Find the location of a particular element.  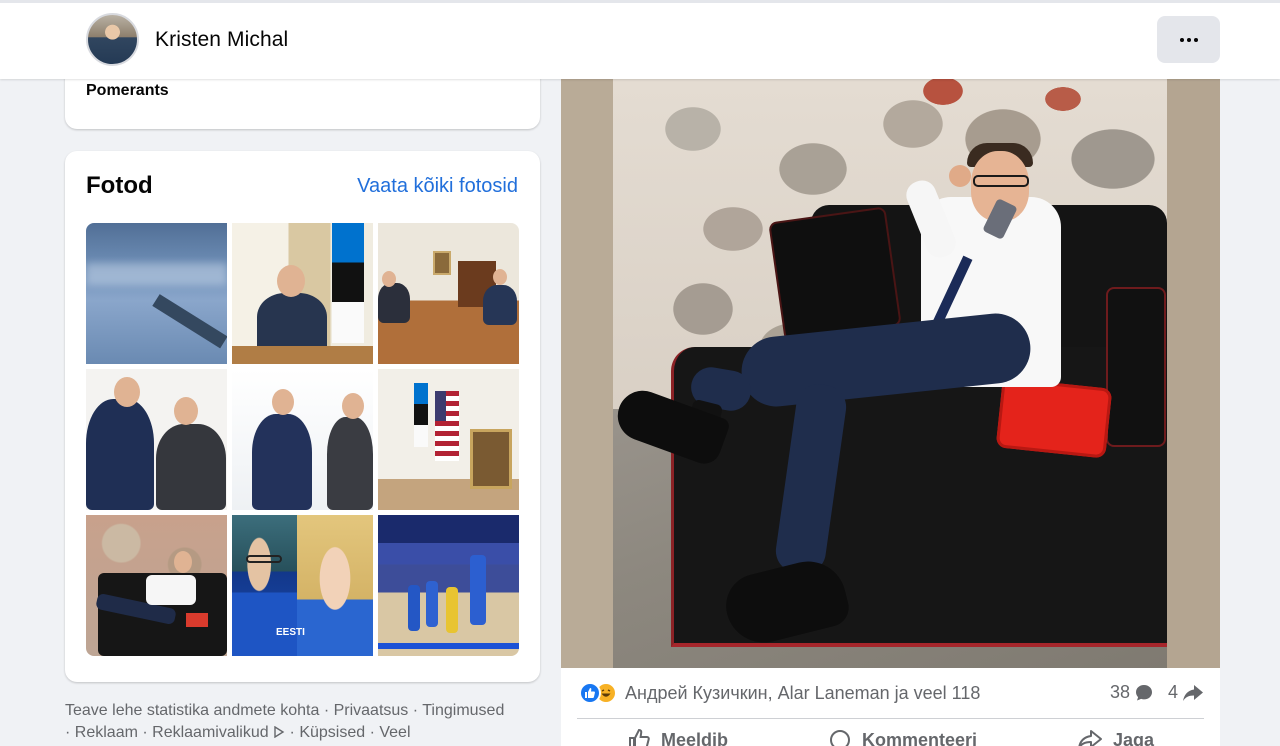

photo-thumb-basketball is located at coordinates (448, 585).